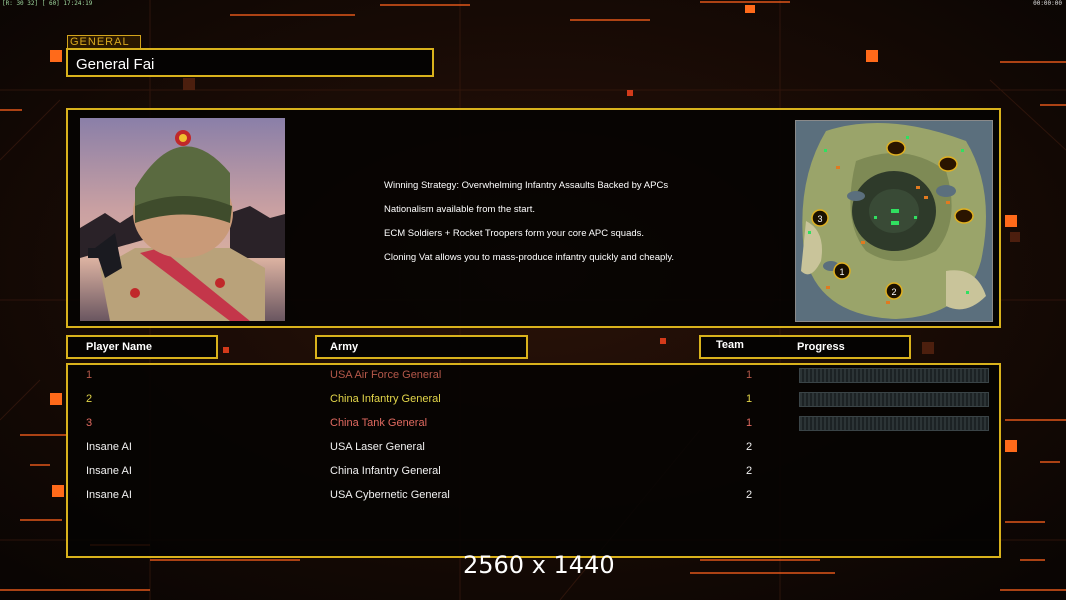  I want to click on player-name: 3, so click(89, 423).